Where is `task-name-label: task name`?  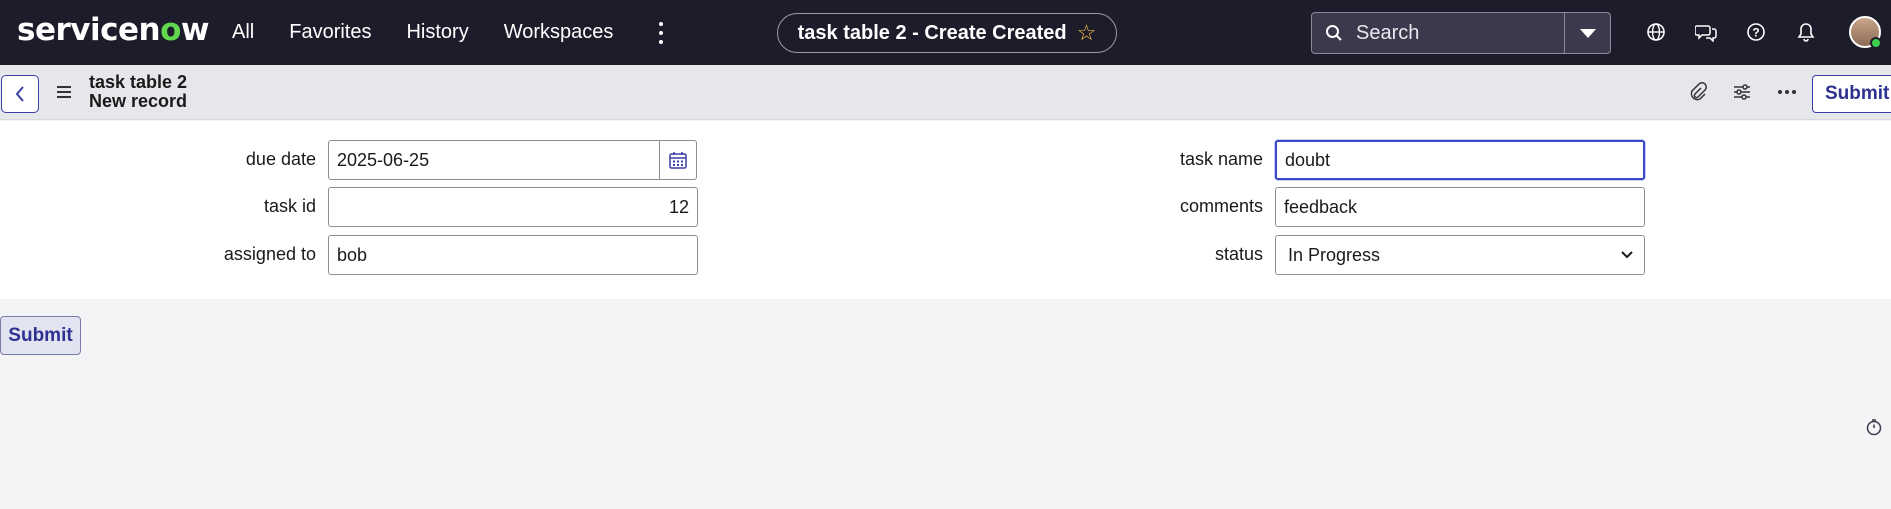 task-name-label: task name is located at coordinates (1221, 159).